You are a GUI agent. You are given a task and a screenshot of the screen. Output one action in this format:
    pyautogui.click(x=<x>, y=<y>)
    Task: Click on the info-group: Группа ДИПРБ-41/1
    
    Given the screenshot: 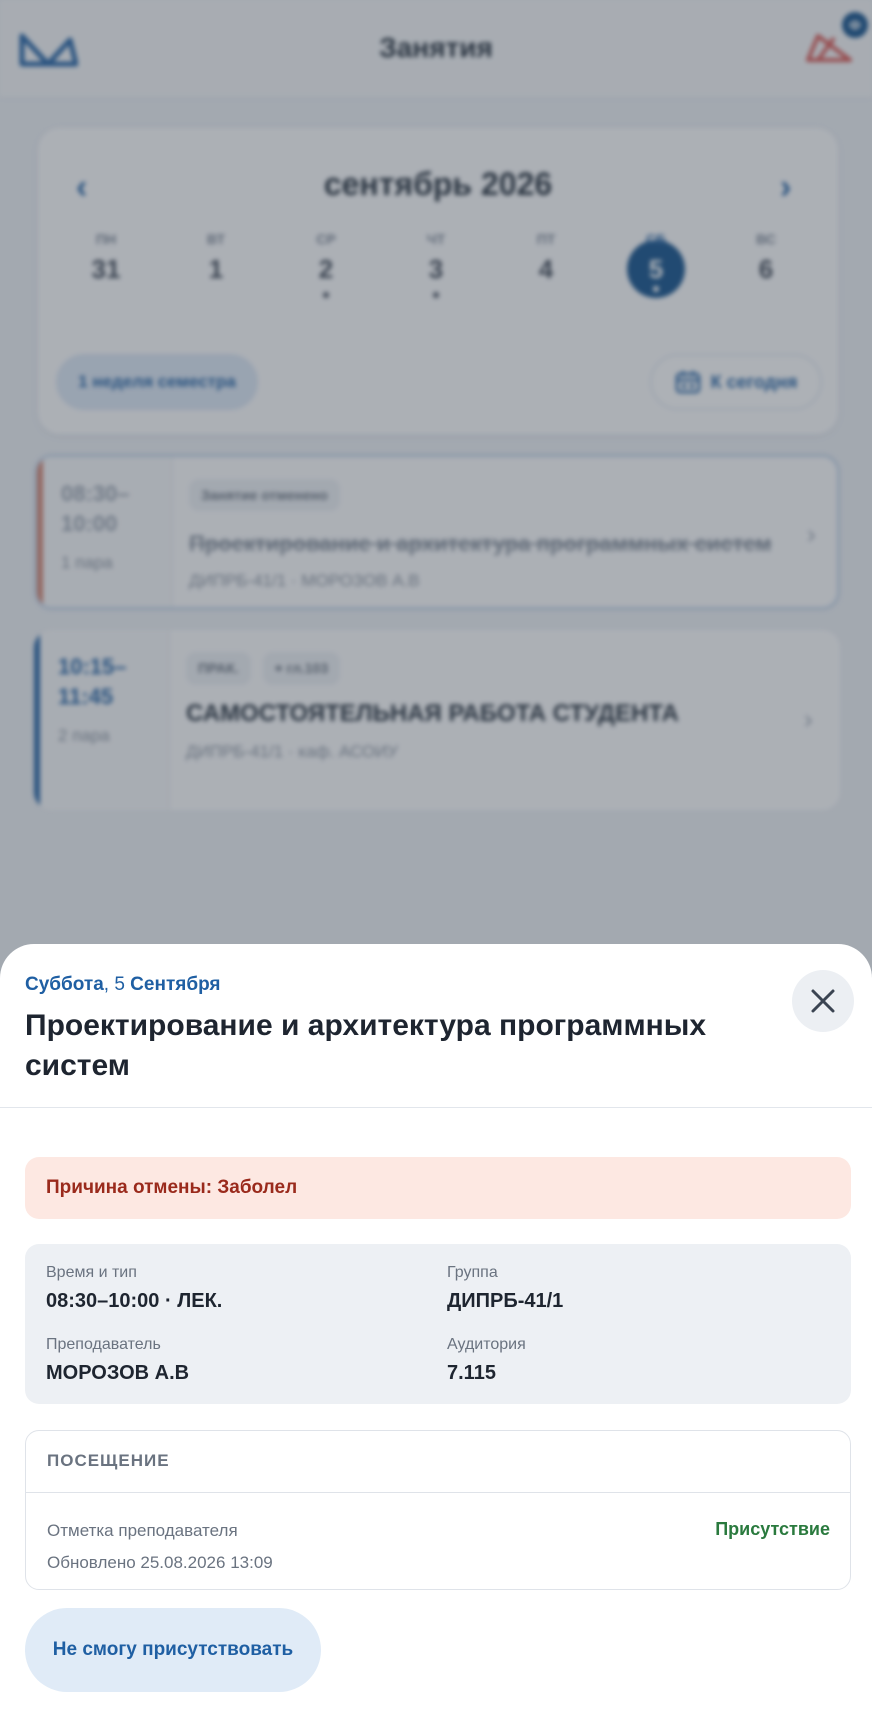 What is the action you would take?
    pyautogui.click(x=505, y=1288)
    